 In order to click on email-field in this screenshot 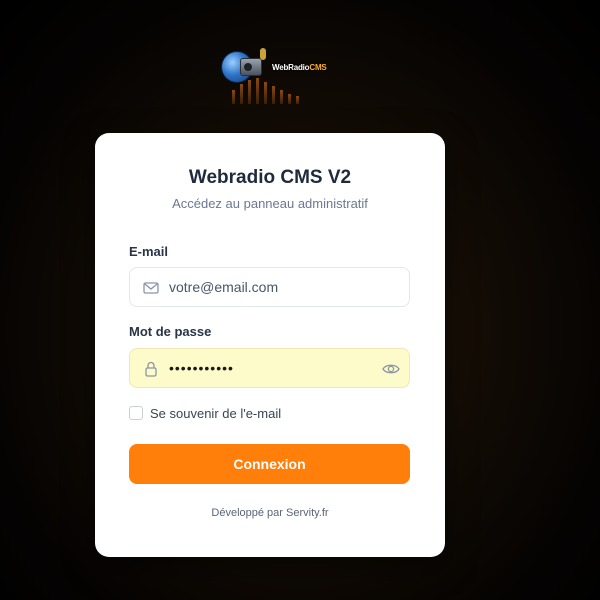, I will do `click(269, 287)`.